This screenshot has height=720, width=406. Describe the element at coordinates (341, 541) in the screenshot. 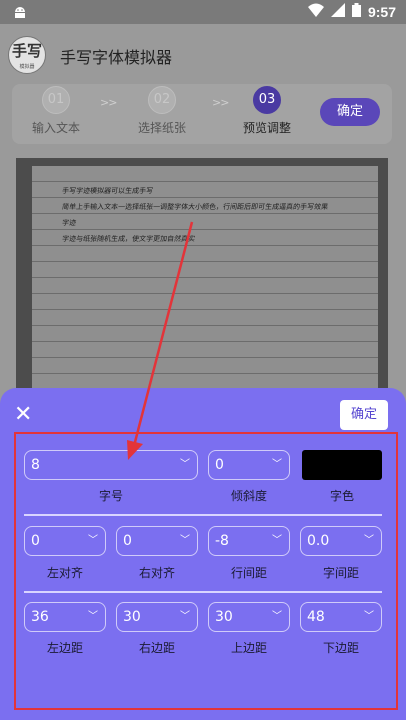

I see `letter-spacing-select: 0.0 ﹀` at that location.